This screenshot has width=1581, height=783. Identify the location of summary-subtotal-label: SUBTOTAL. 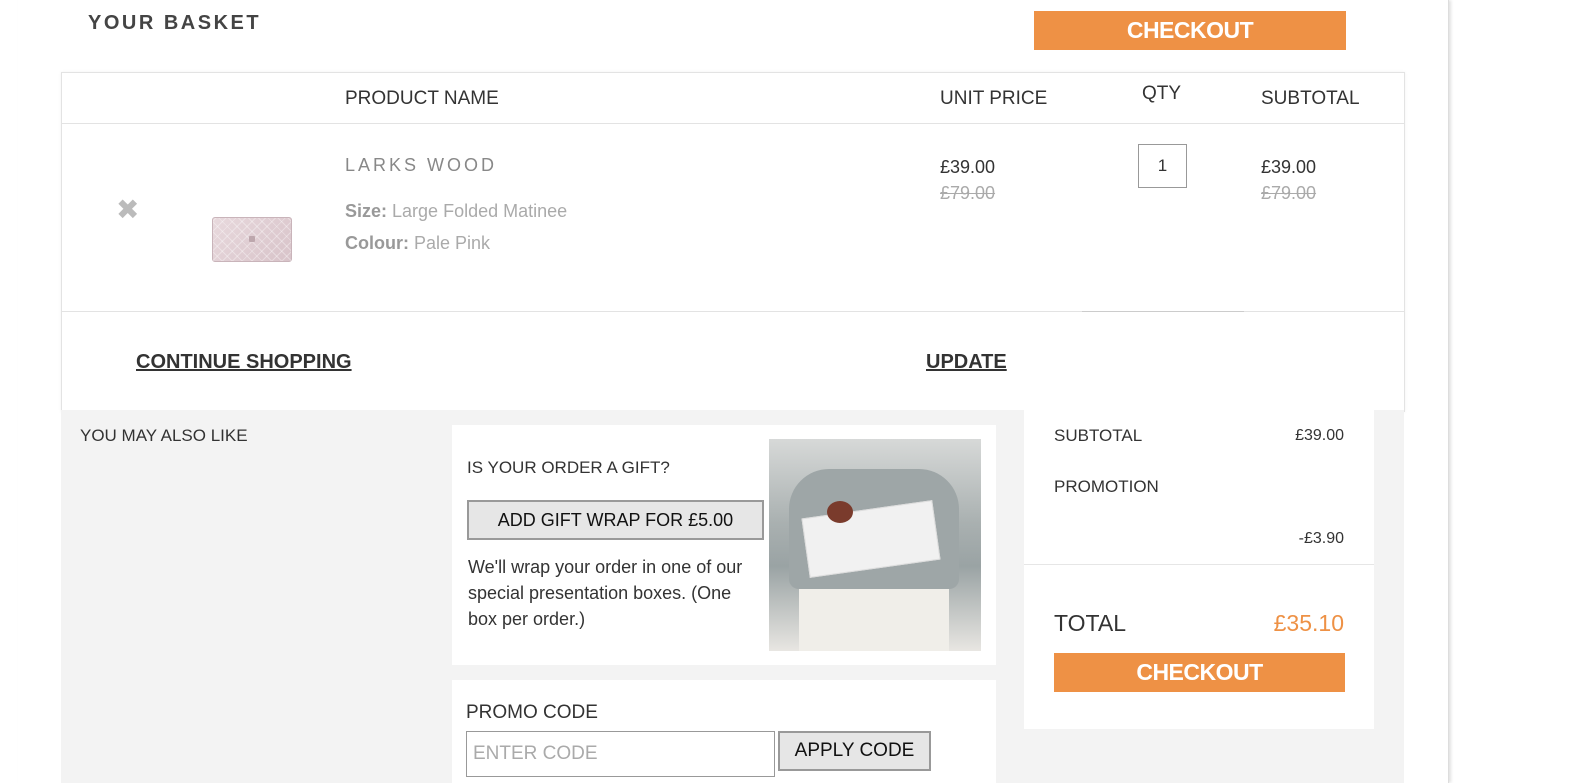
(1098, 435).